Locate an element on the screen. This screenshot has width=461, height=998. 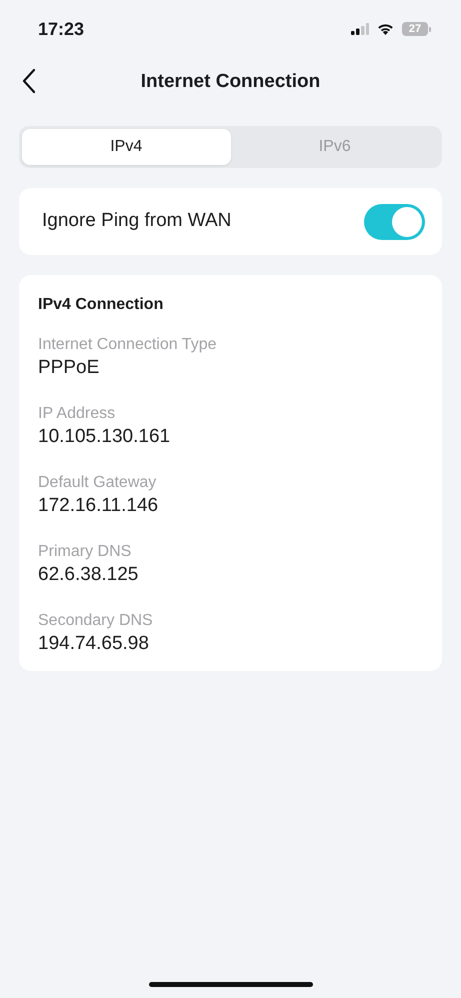
field-value: 10.105.130.161 is located at coordinates (105, 437).